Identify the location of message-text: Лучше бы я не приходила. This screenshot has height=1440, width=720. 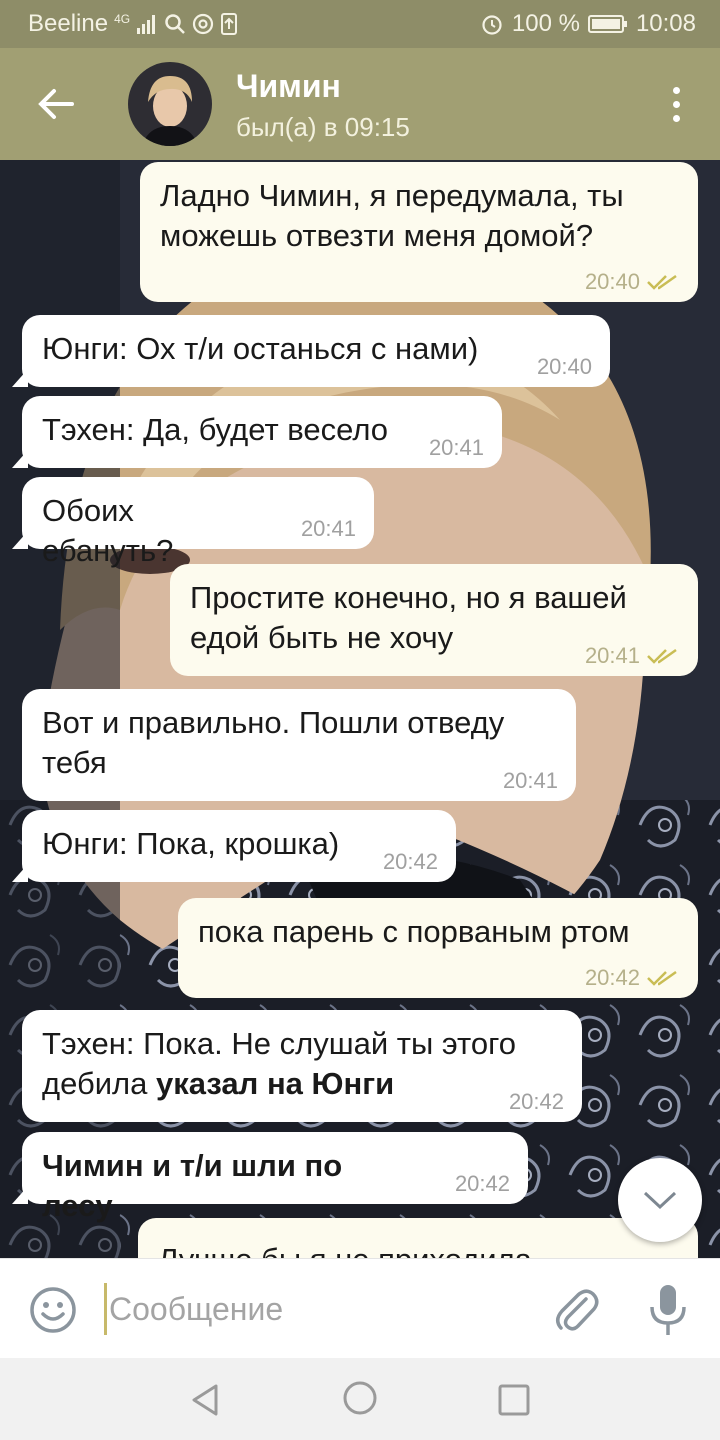
(418, 1249).